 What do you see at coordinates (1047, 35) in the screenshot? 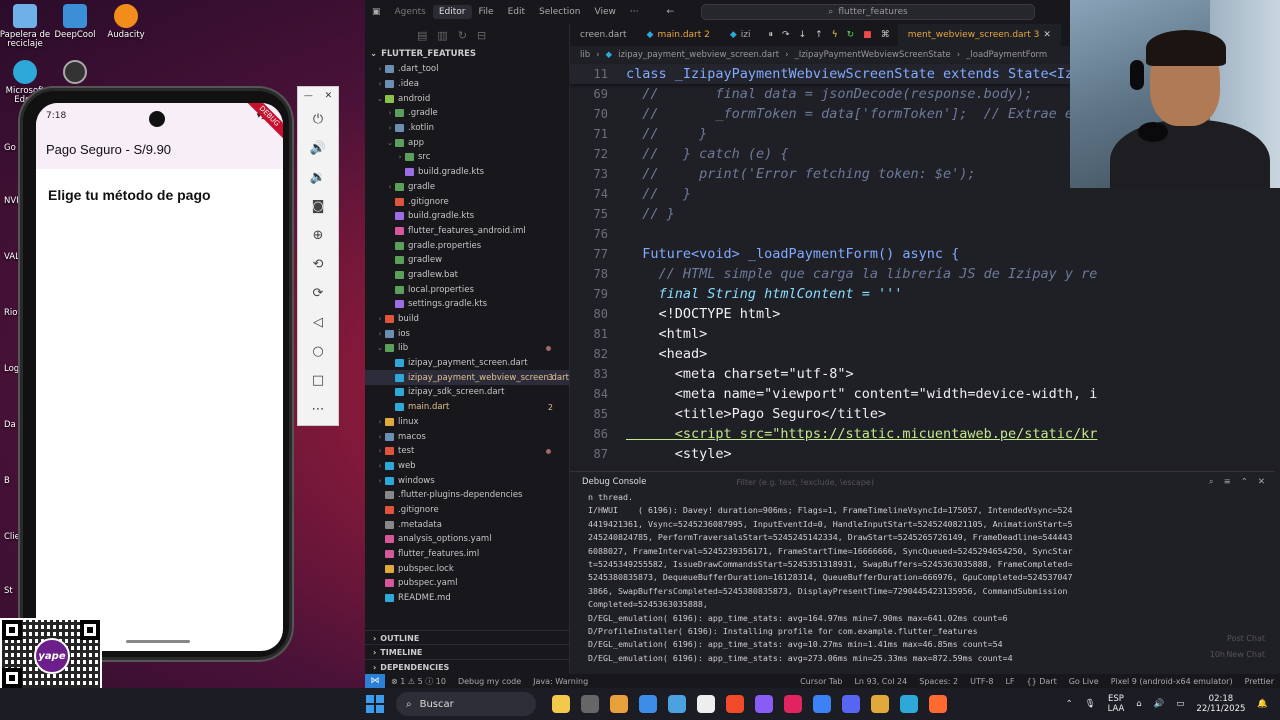
I see `close-tab-icon: ✕` at bounding box center [1047, 35].